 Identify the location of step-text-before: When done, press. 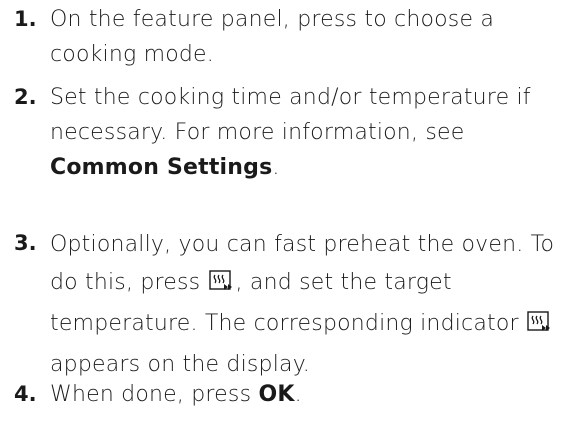
(154, 394).